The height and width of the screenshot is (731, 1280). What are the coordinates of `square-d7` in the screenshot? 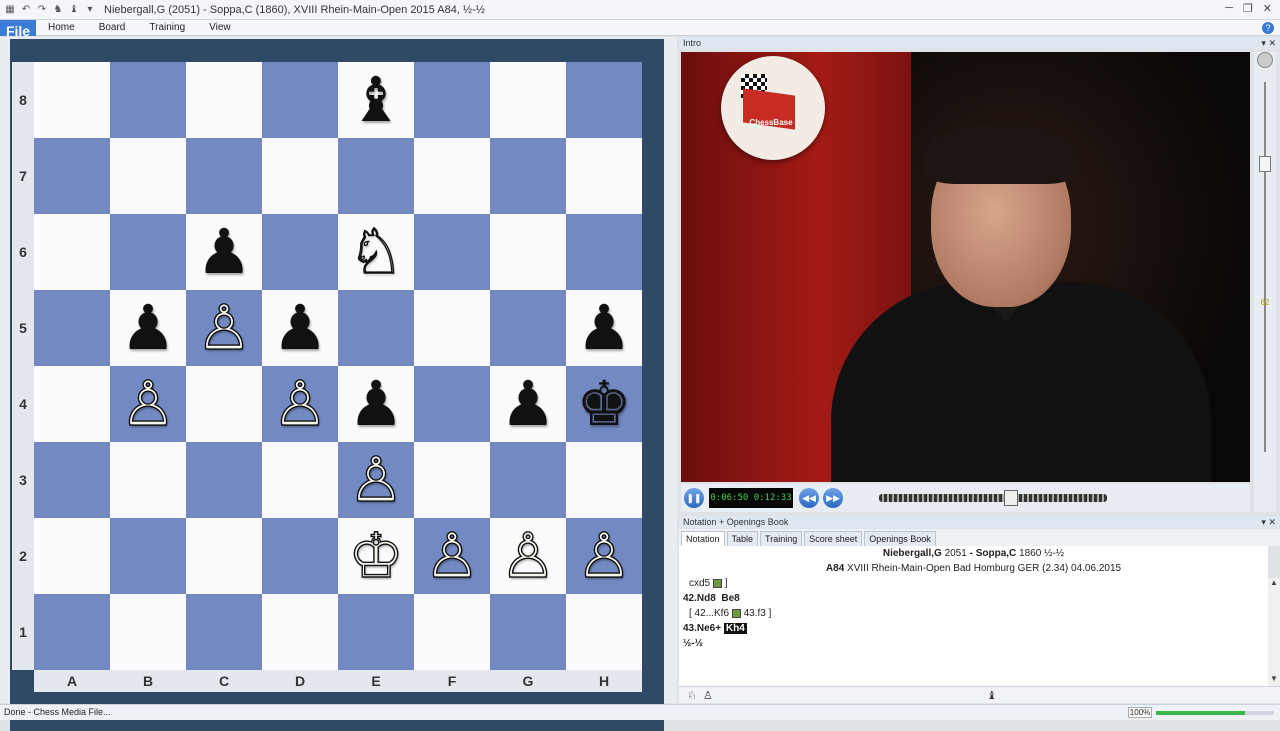 It's located at (300, 176).